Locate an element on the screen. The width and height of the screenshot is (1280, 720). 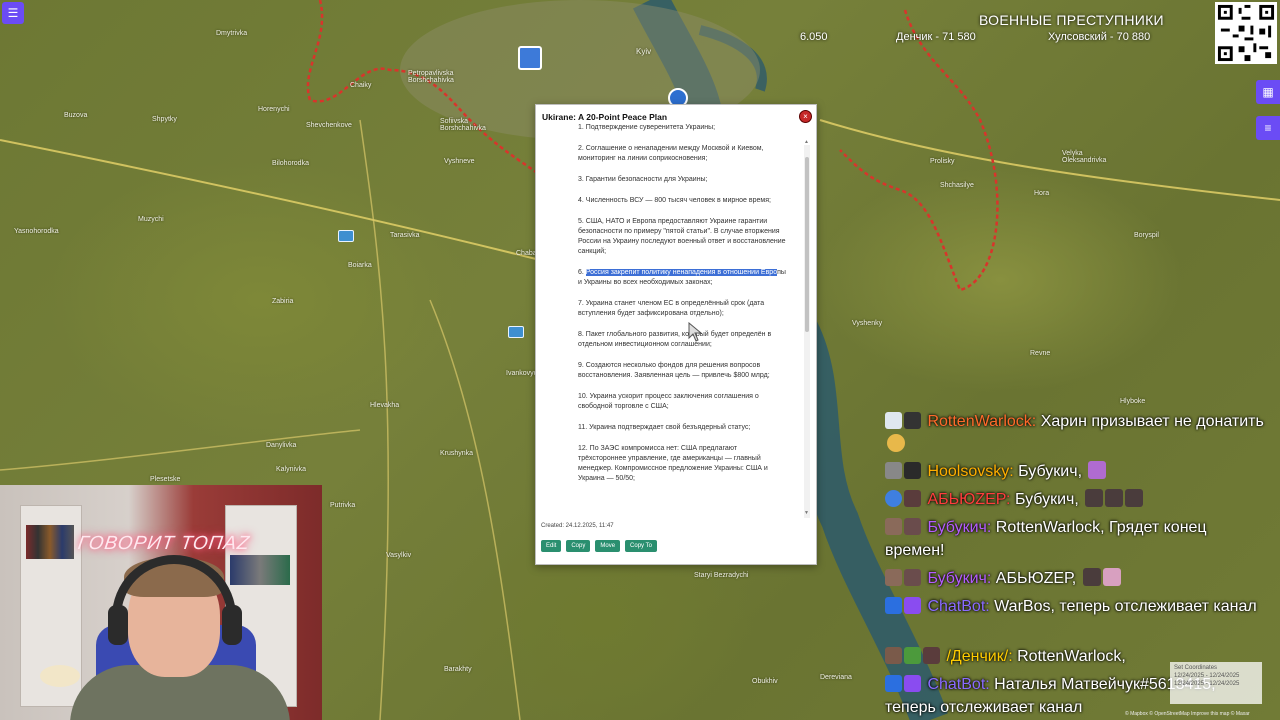
chat-message: Бубукич: АБЬЮZЕР, is located at coordinates (1077, 578).